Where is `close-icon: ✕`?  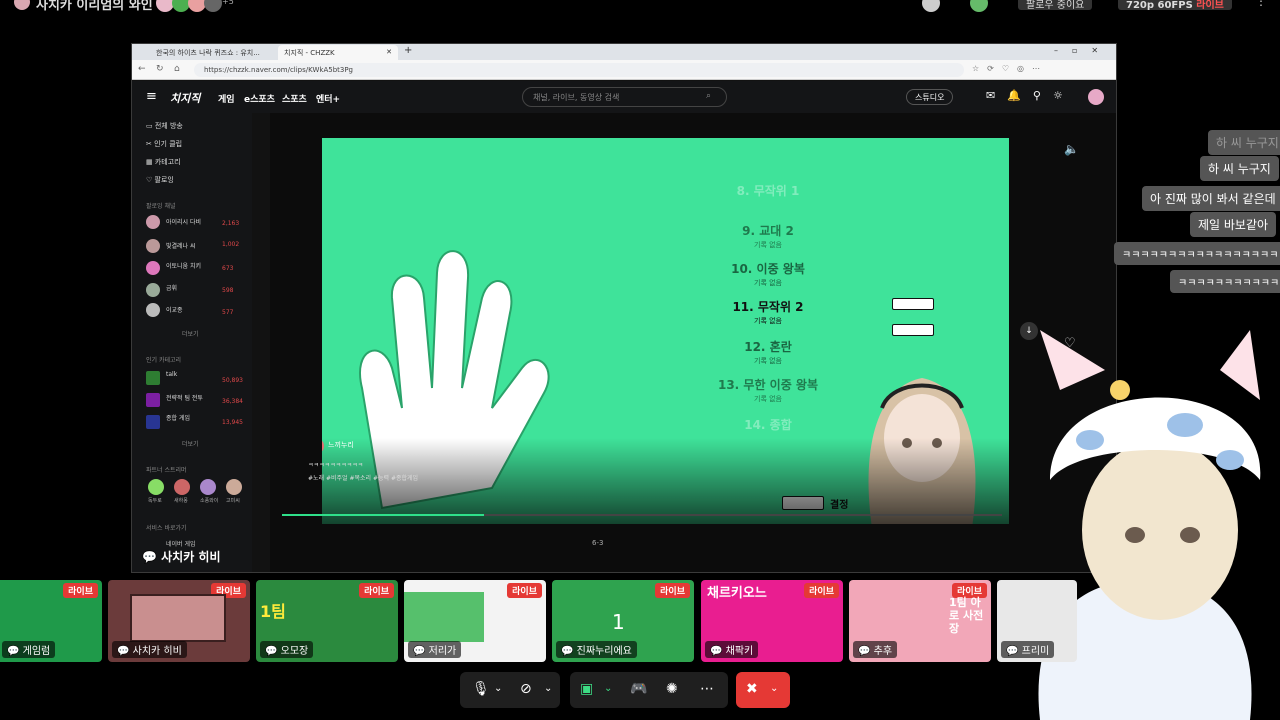
close-icon: ✕ is located at coordinates (389, 52).